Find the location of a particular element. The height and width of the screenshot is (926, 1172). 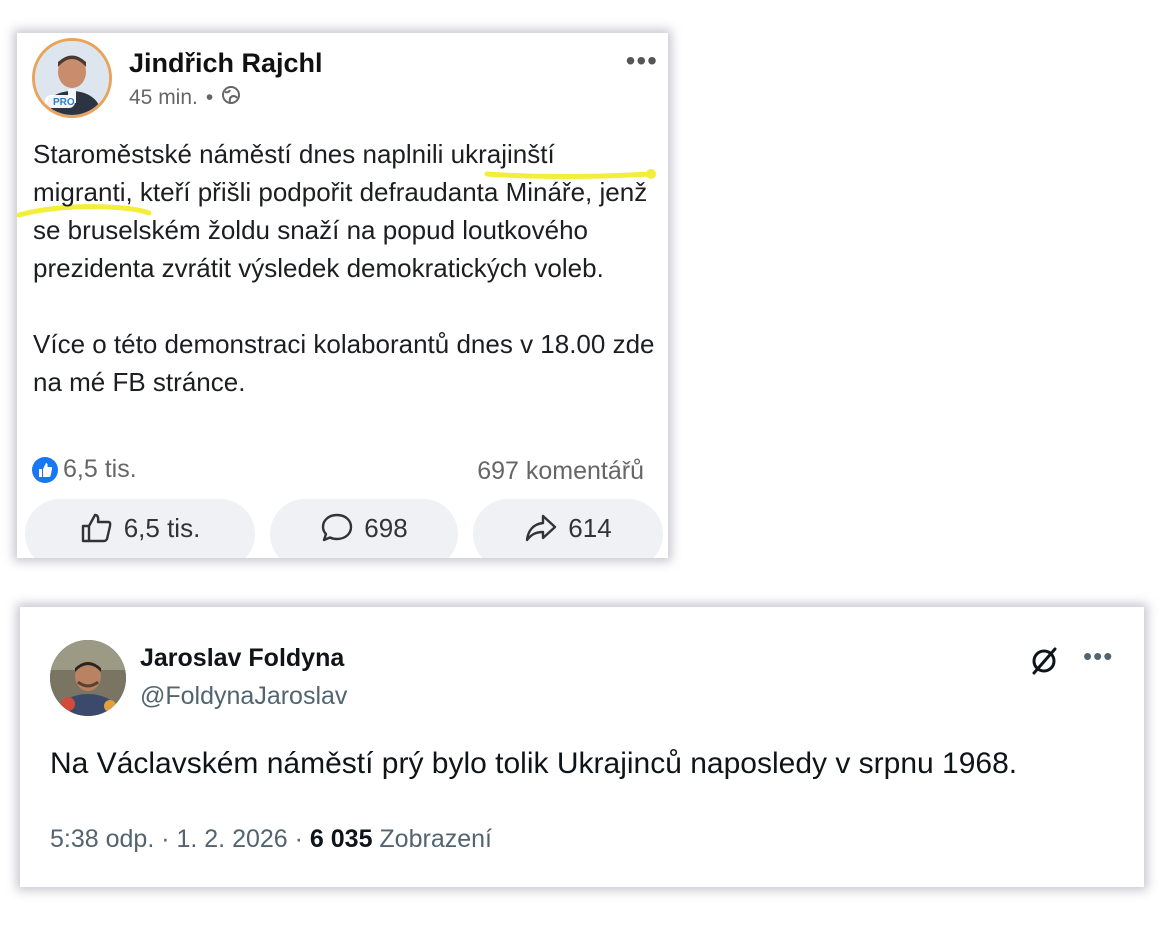

comment-bubble-icon is located at coordinates (337, 527).